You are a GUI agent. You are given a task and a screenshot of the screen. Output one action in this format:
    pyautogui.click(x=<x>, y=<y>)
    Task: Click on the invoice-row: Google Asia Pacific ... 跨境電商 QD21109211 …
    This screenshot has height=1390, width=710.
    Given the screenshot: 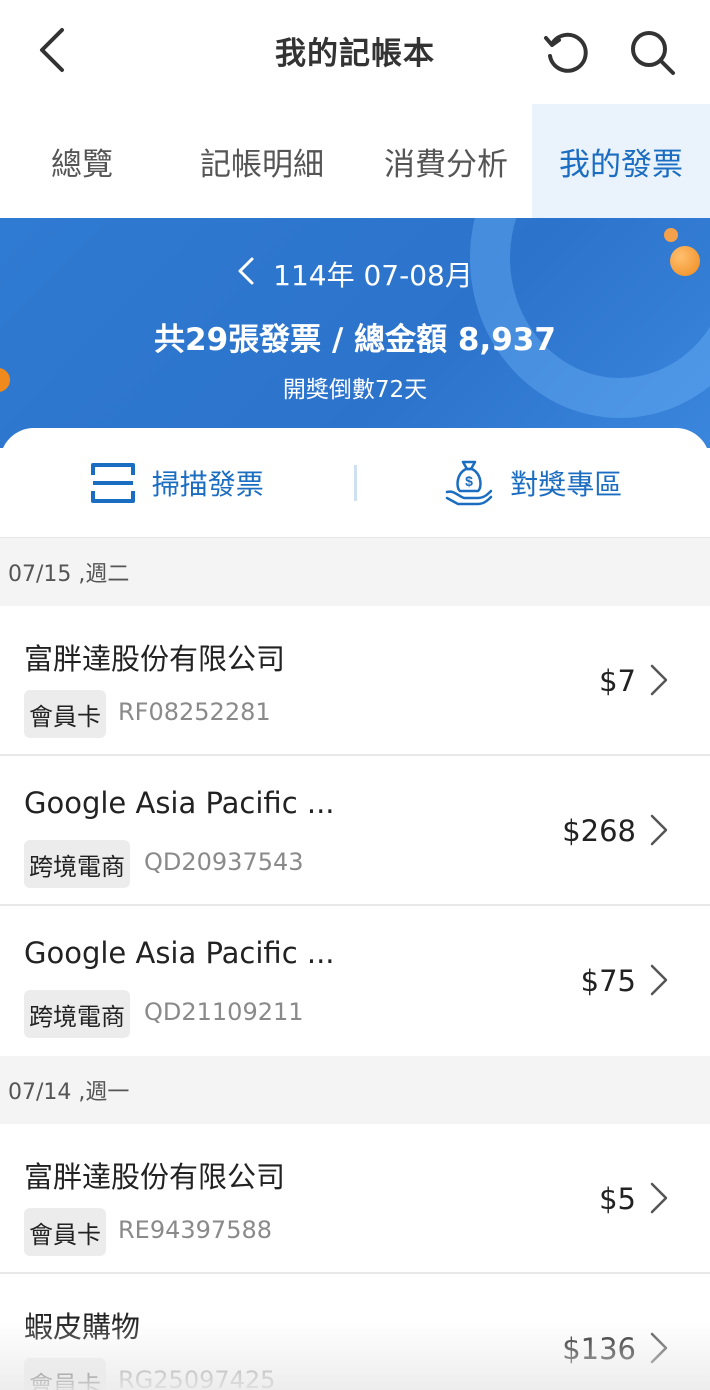 What is the action you would take?
    pyautogui.click(x=355, y=981)
    